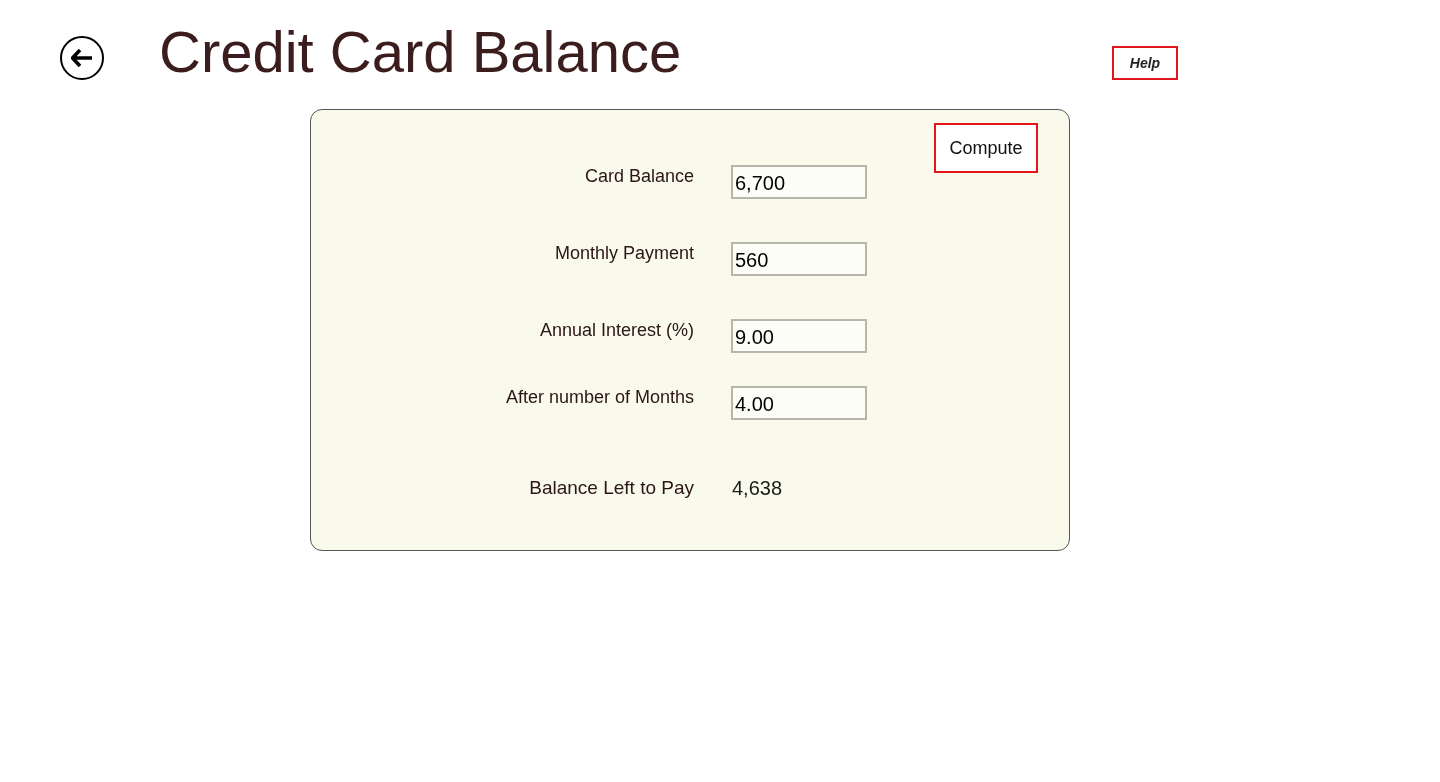 This screenshot has width=1440, height=782. I want to click on back-button, so click(82, 58).